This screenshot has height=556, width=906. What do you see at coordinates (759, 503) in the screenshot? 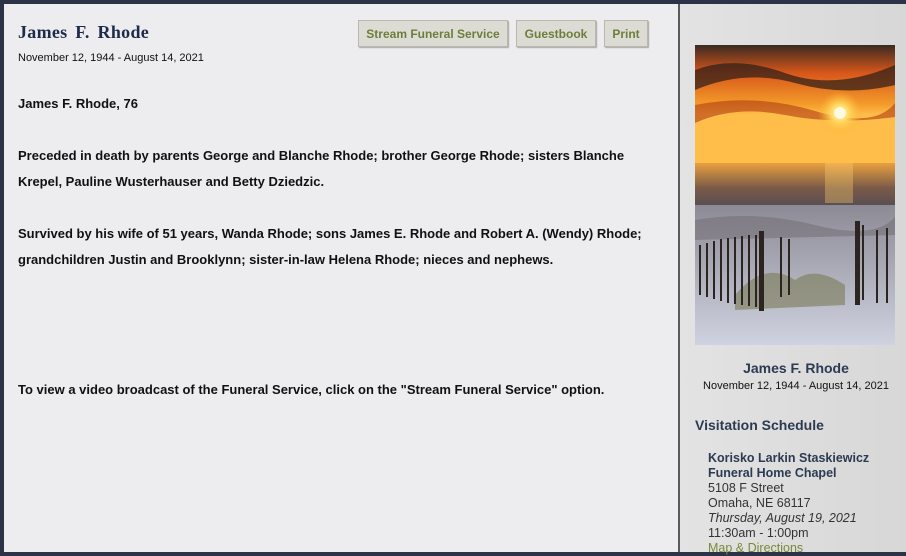
I see `venue-city: Omaha, NE 68117` at bounding box center [759, 503].